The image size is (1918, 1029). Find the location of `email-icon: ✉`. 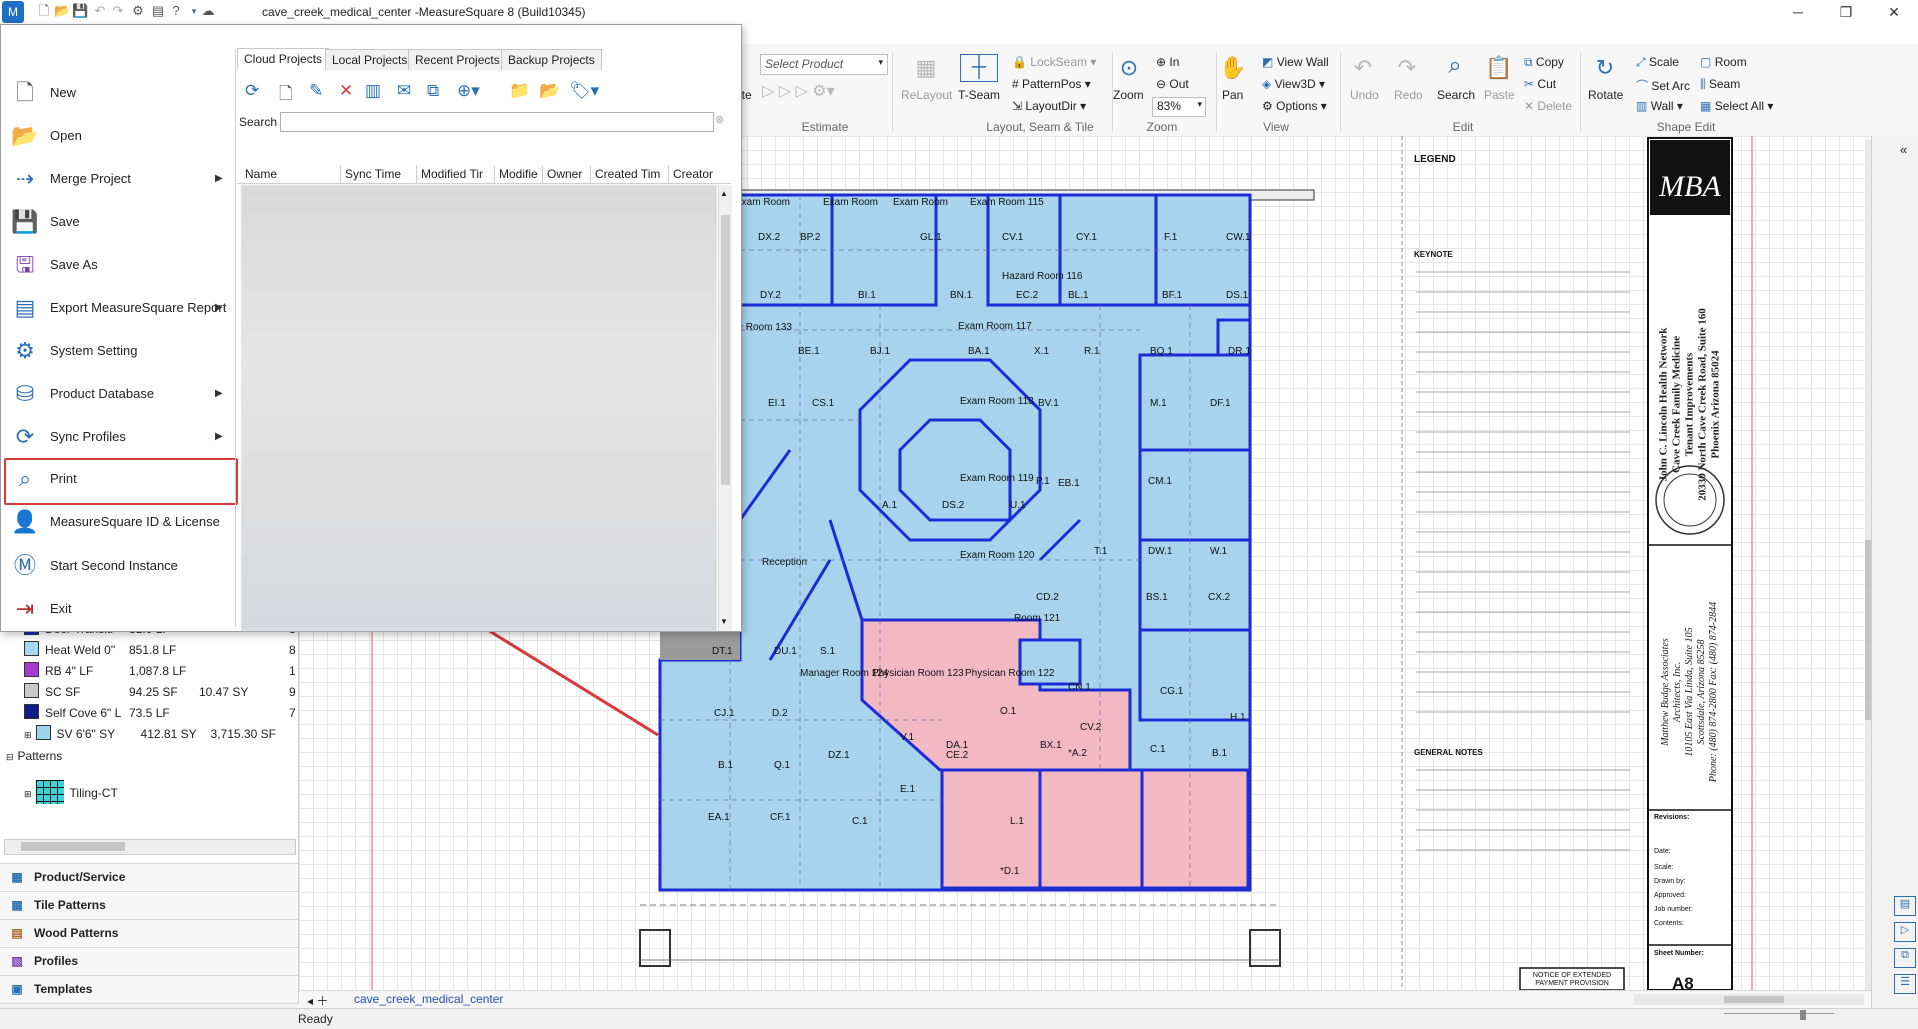

email-icon: ✉ is located at coordinates (404, 91).